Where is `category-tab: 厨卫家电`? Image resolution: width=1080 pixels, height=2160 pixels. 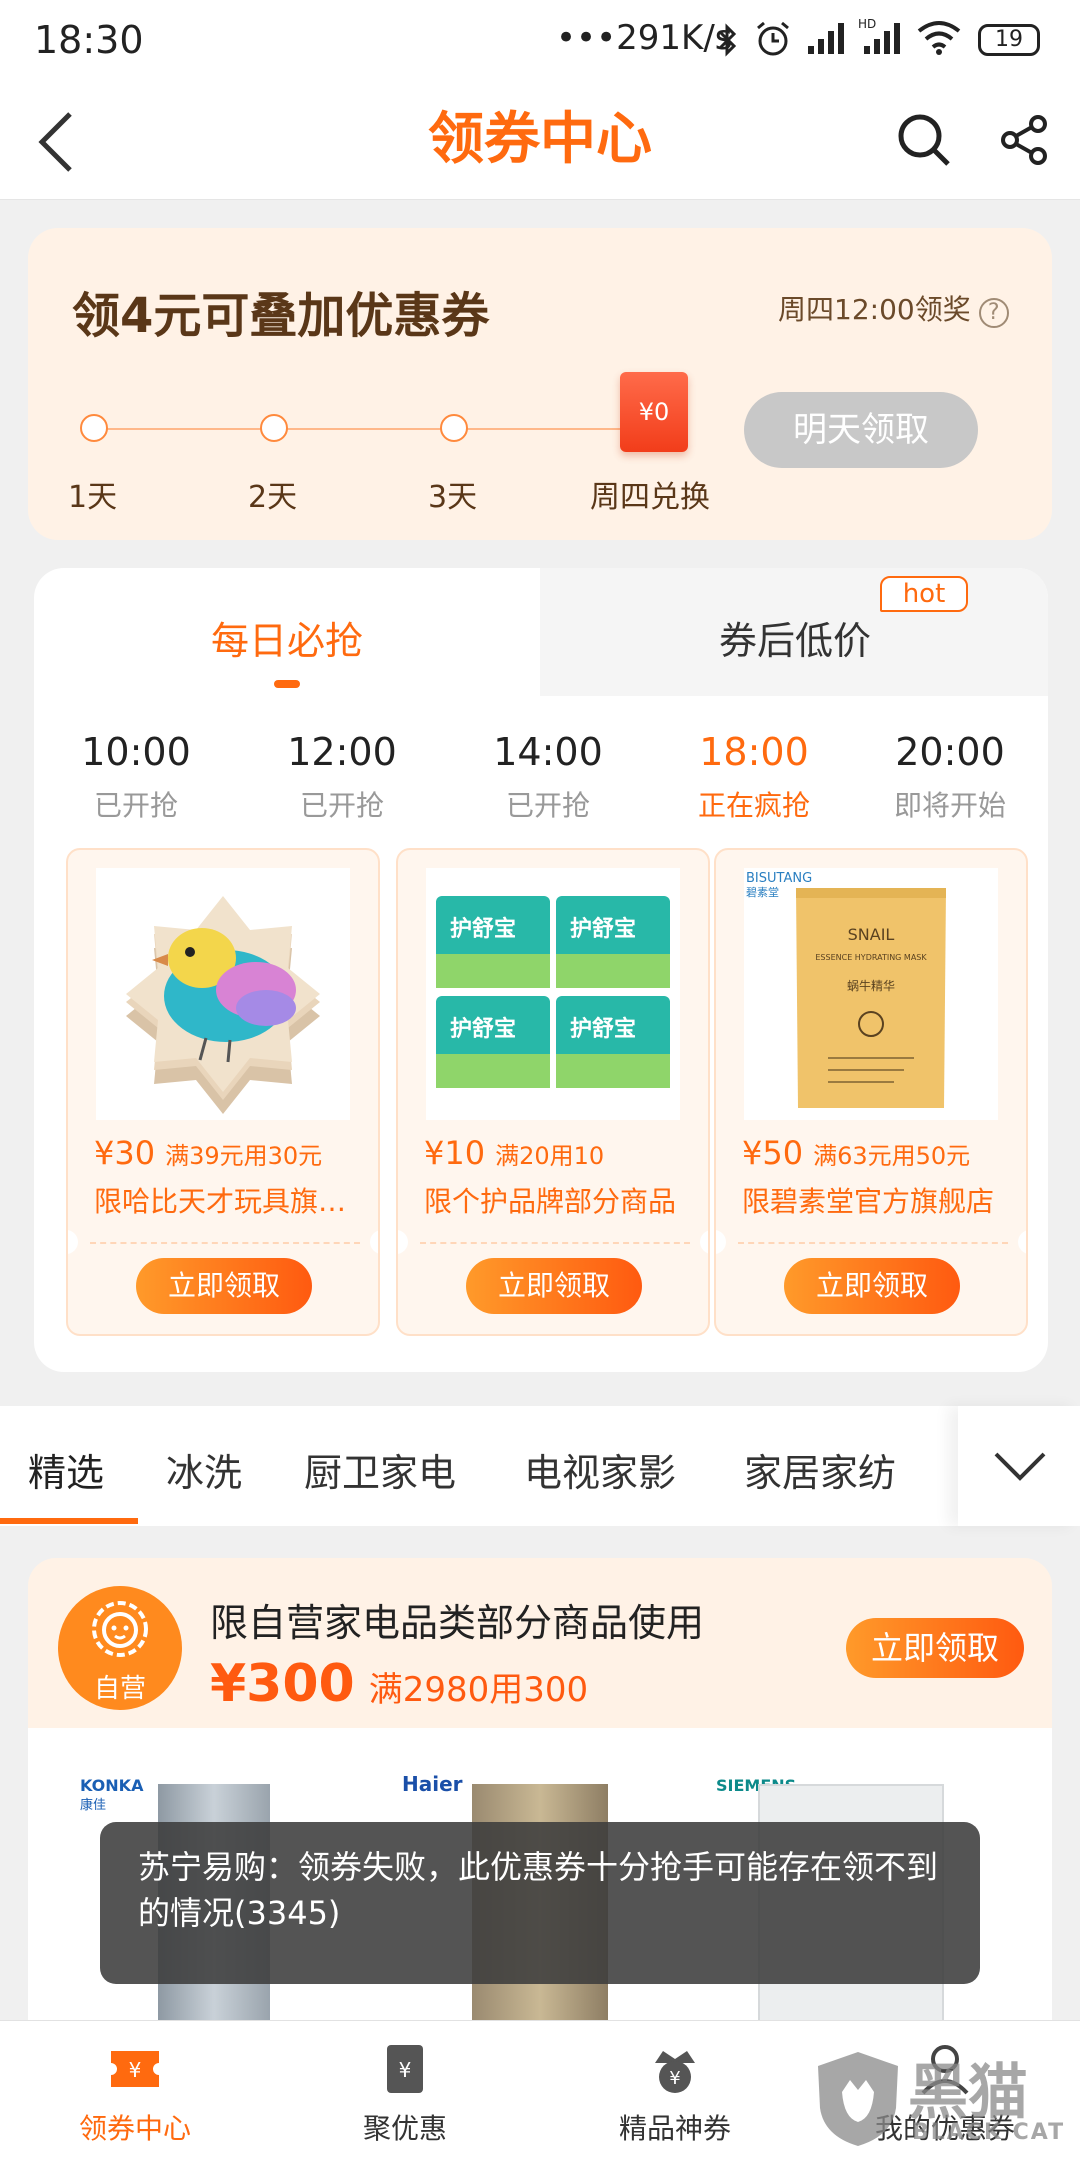 category-tab: 厨卫家电 is located at coordinates (380, 1469).